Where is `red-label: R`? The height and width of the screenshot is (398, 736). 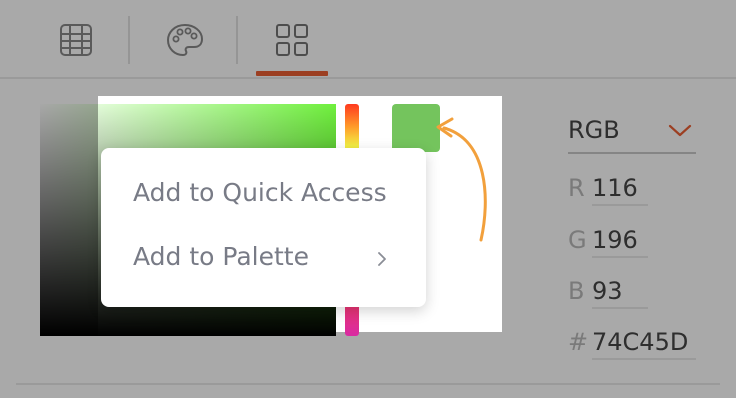
red-label: R is located at coordinates (576, 188).